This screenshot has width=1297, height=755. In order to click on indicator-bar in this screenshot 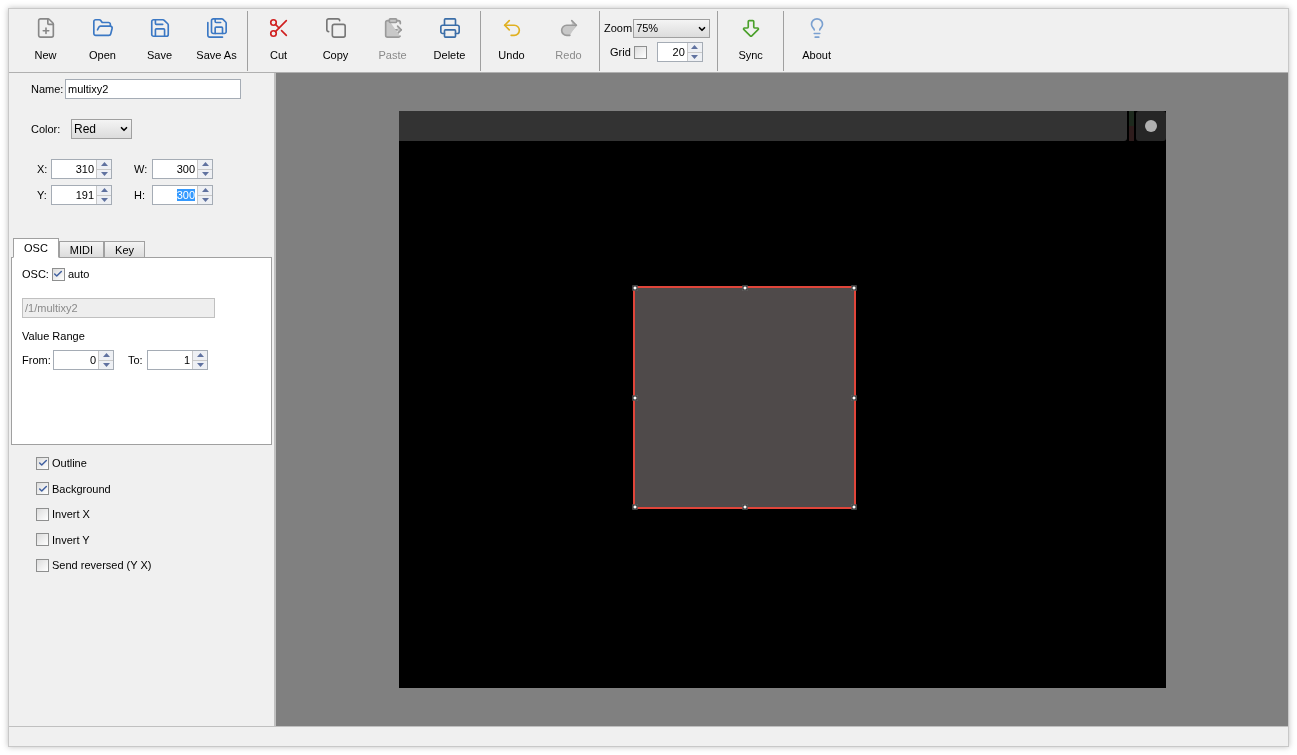, I will do `click(1131, 126)`.